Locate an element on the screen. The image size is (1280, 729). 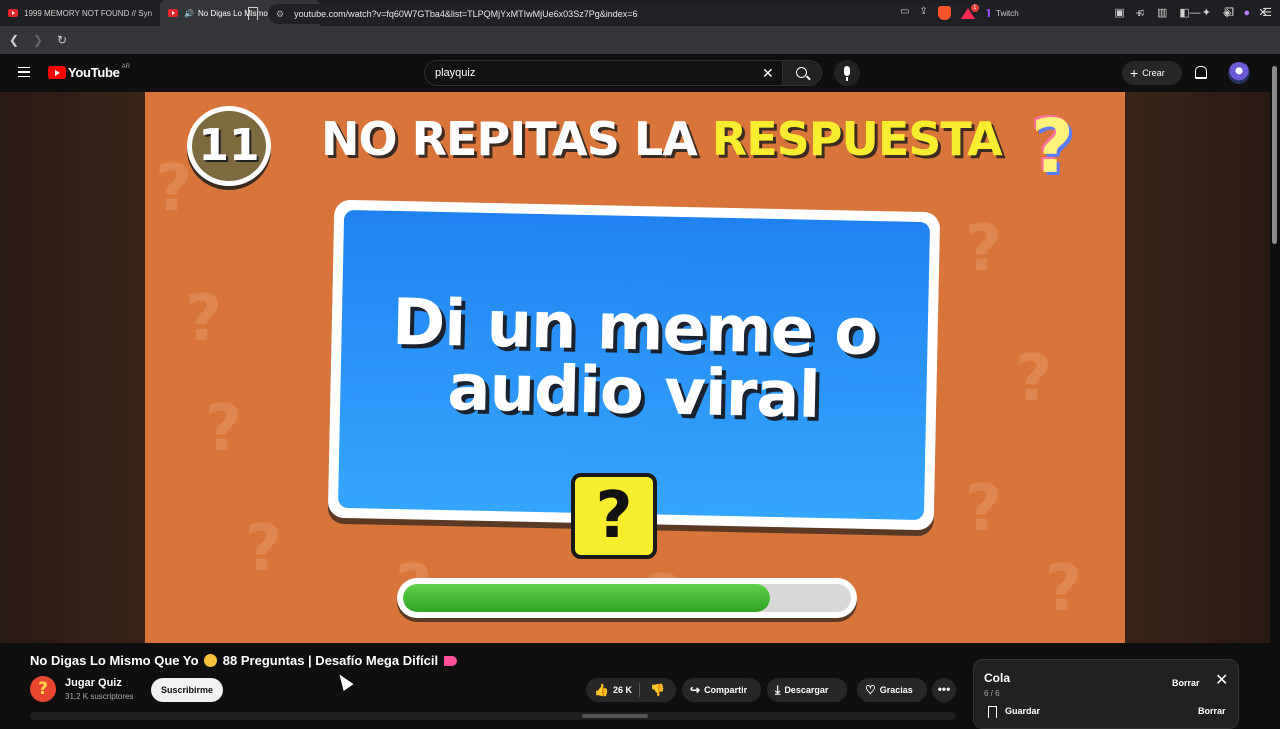
prompt-text: Di un meme o audio viral is located at coordinates (634, 359).